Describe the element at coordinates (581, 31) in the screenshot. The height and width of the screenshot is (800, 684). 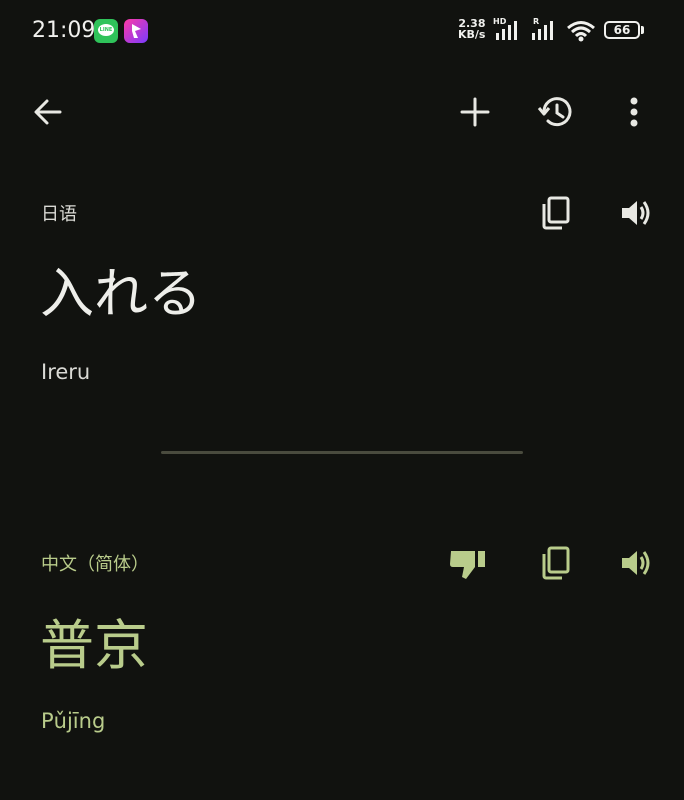
I see `wifi-icon` at that location.